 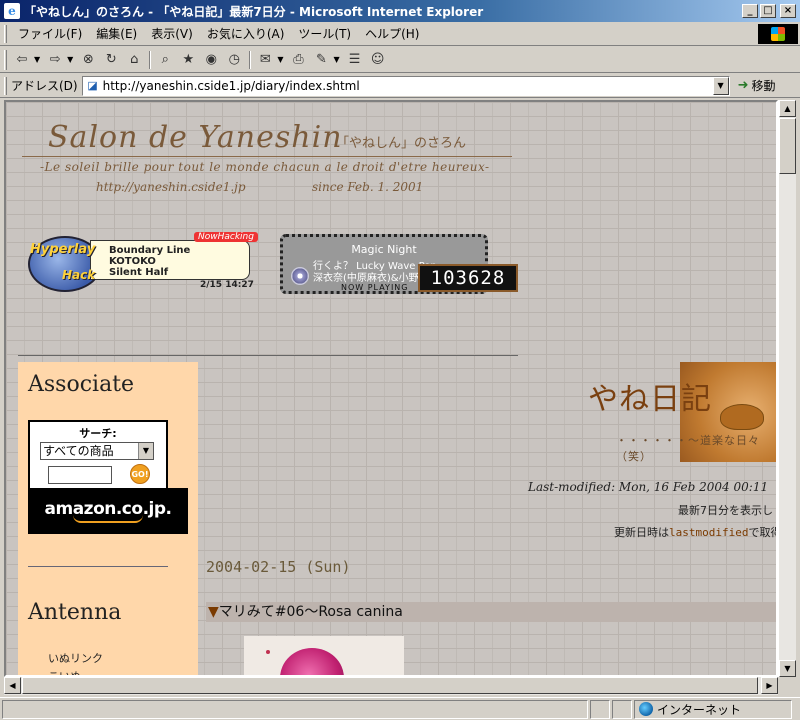 What do you see at coordinates (378, 60) in the screenshot?
I see `messenger-icon: ☺` at bounding box center [378, 60].